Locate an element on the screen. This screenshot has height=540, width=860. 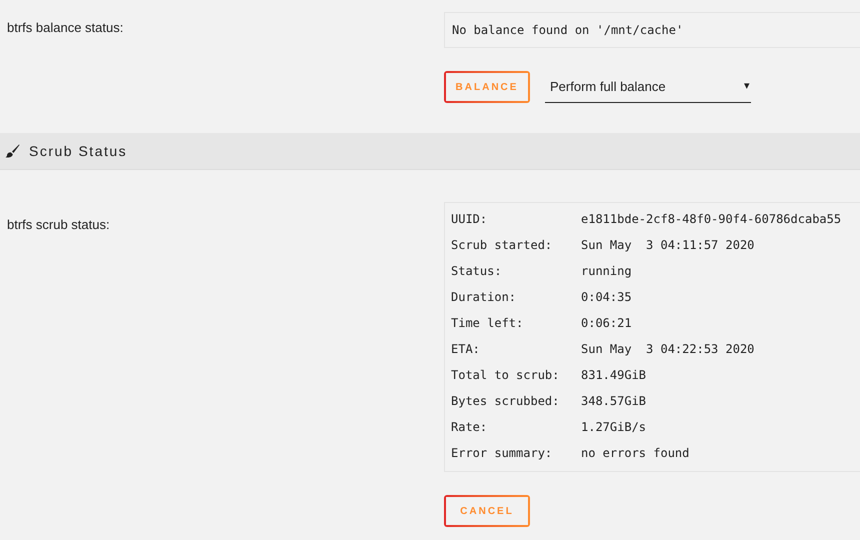
row-value: no errors found is located at coordinates (635, 453).